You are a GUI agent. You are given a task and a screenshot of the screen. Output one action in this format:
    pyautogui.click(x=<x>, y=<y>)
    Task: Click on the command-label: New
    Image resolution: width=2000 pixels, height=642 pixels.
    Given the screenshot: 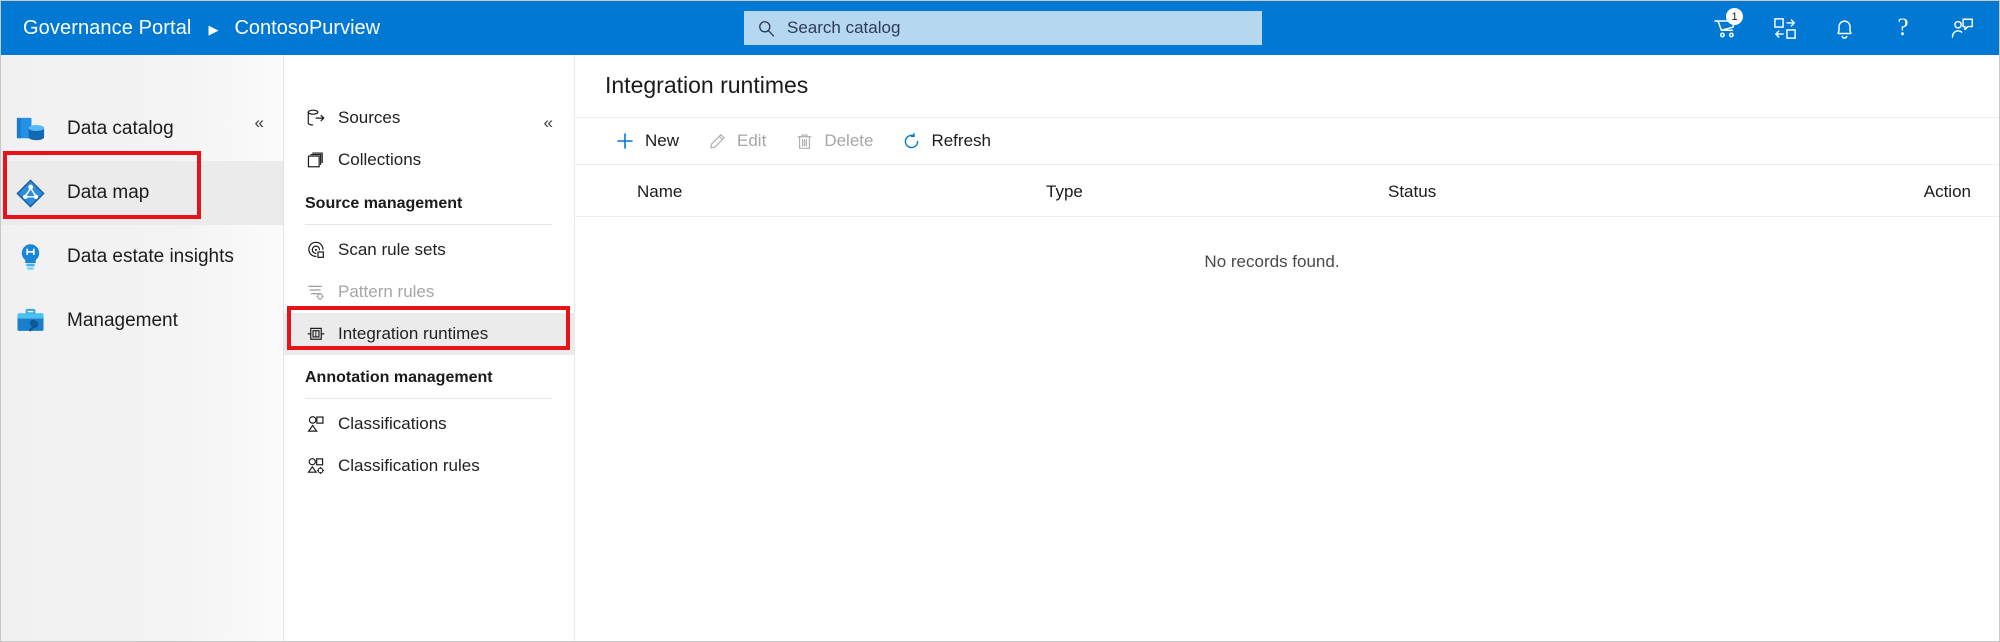 What is the action you would take?
    pyautogui.click(x=662, y=140)
    